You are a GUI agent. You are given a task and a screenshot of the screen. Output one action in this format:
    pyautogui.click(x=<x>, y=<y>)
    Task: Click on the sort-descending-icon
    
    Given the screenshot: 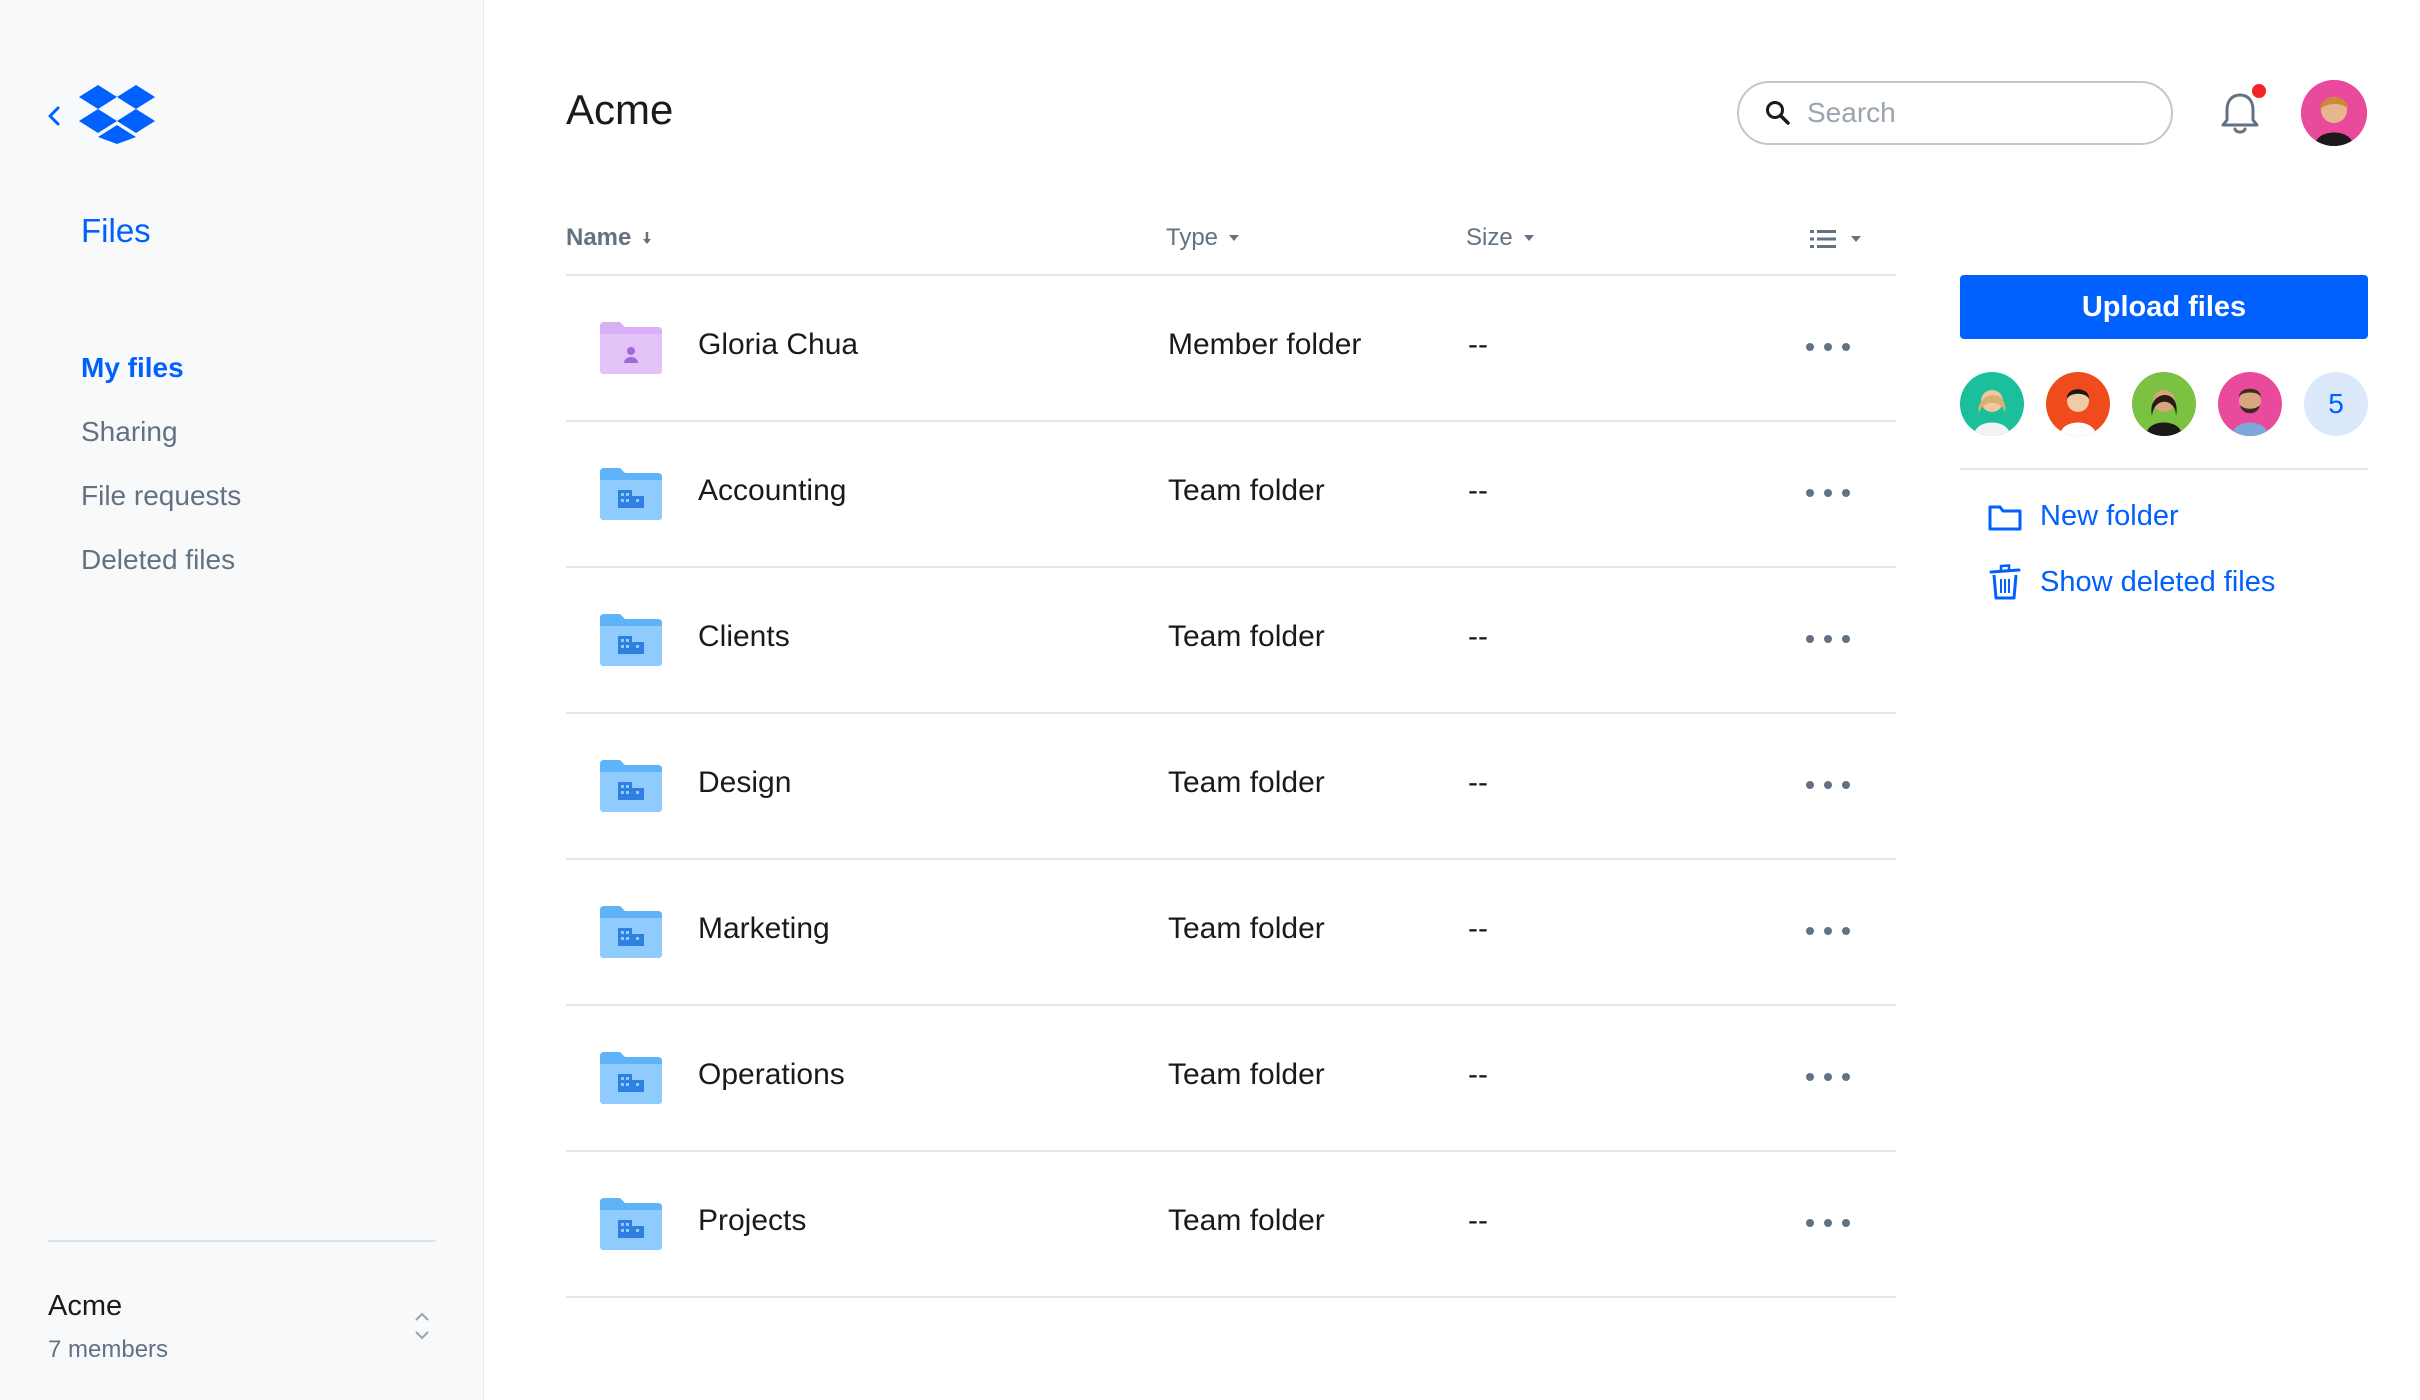 What is the action you would take?
    pyautogui.click(x=647, y=238)
    